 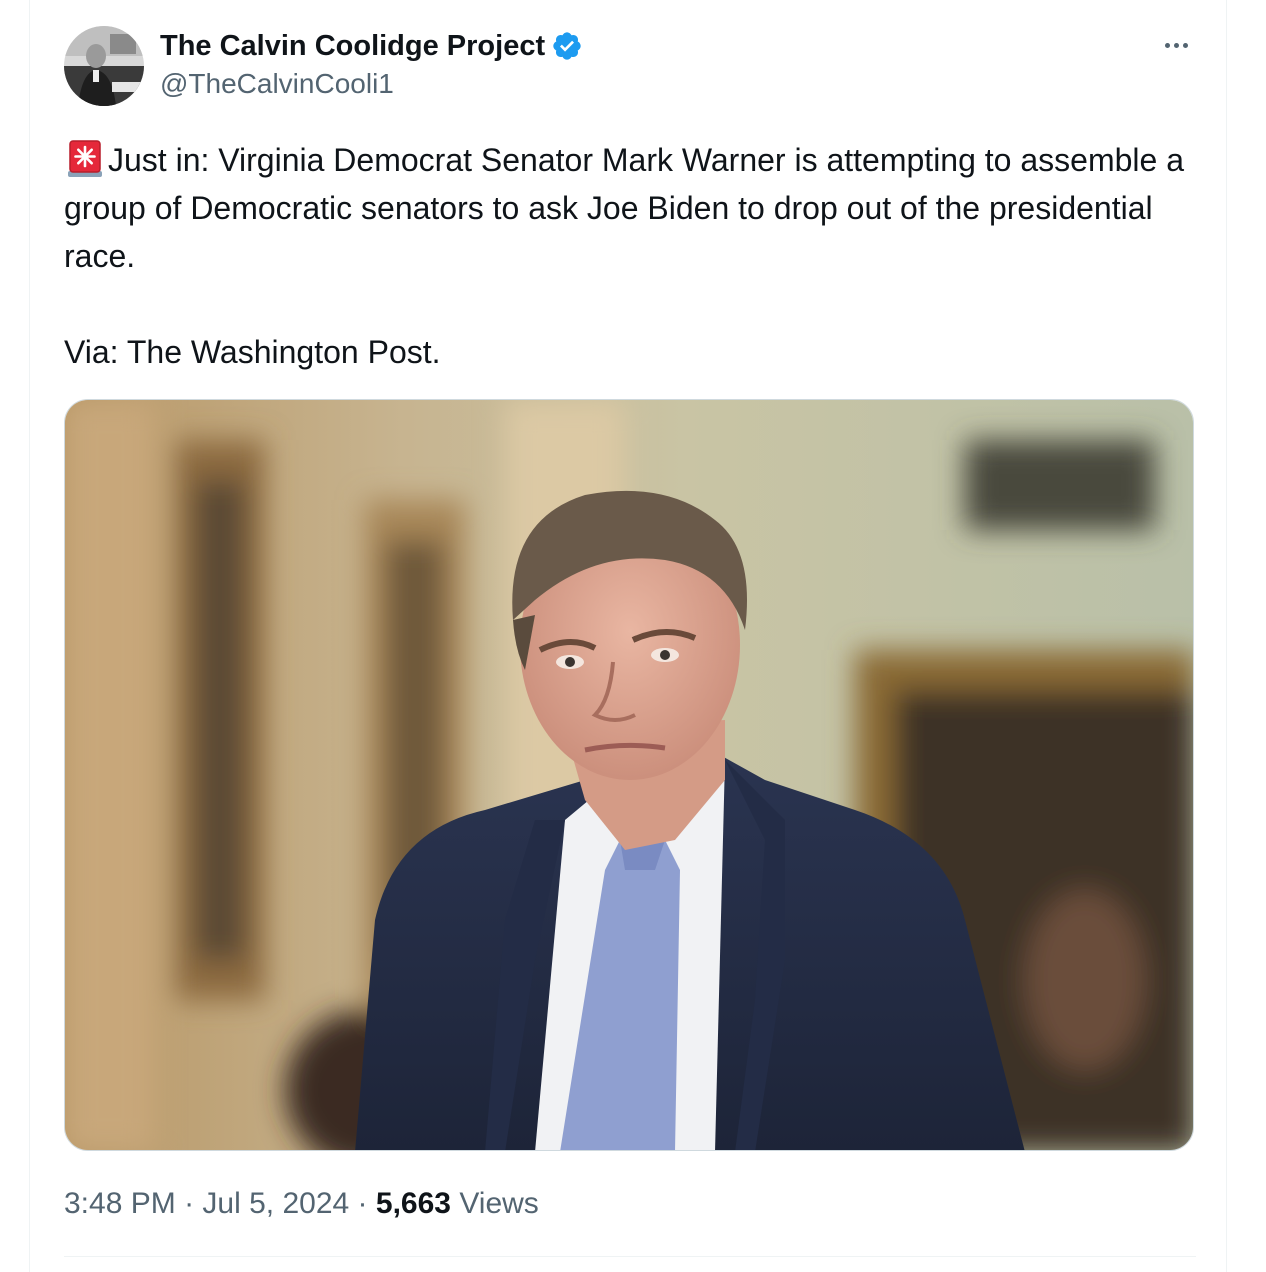 I want to click on verified-badge-icon, so click(x=567, y=46).